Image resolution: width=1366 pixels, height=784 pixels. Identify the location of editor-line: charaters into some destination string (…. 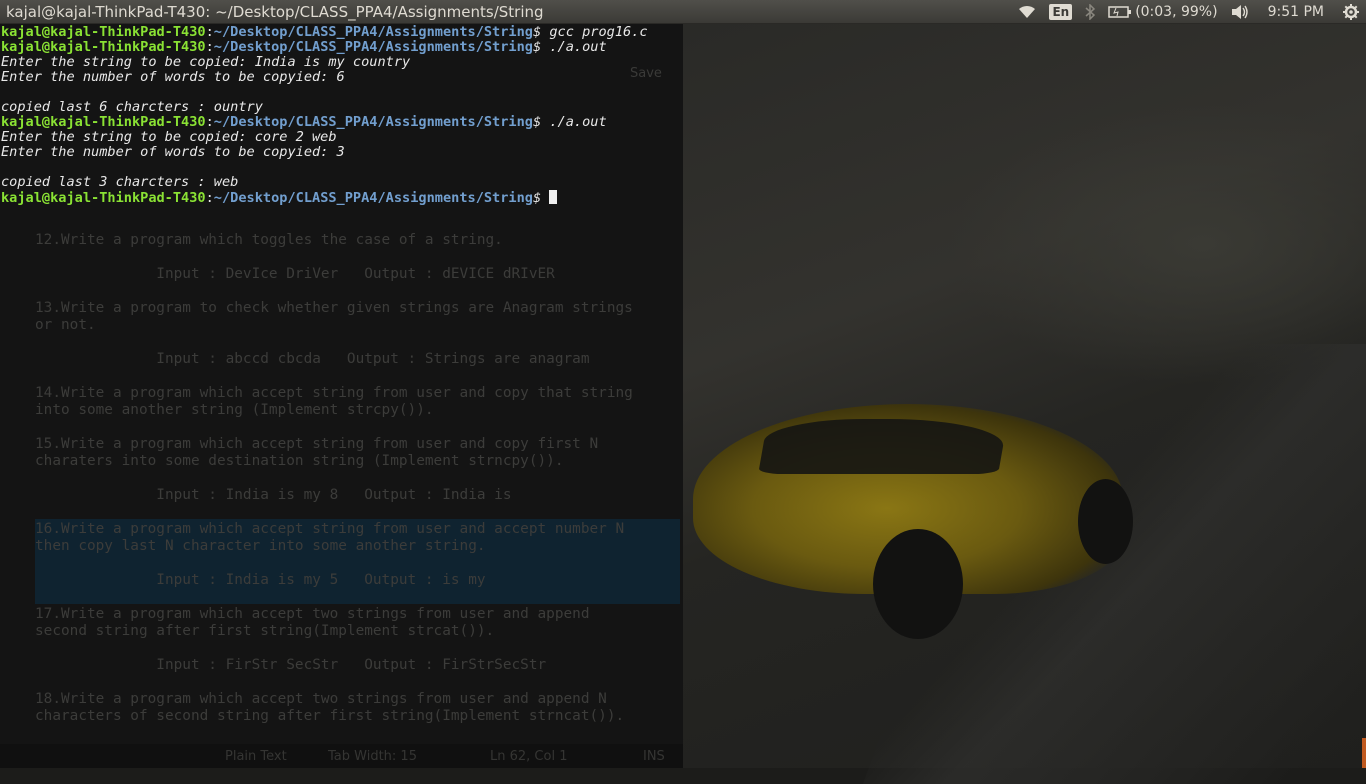
(299, 461).